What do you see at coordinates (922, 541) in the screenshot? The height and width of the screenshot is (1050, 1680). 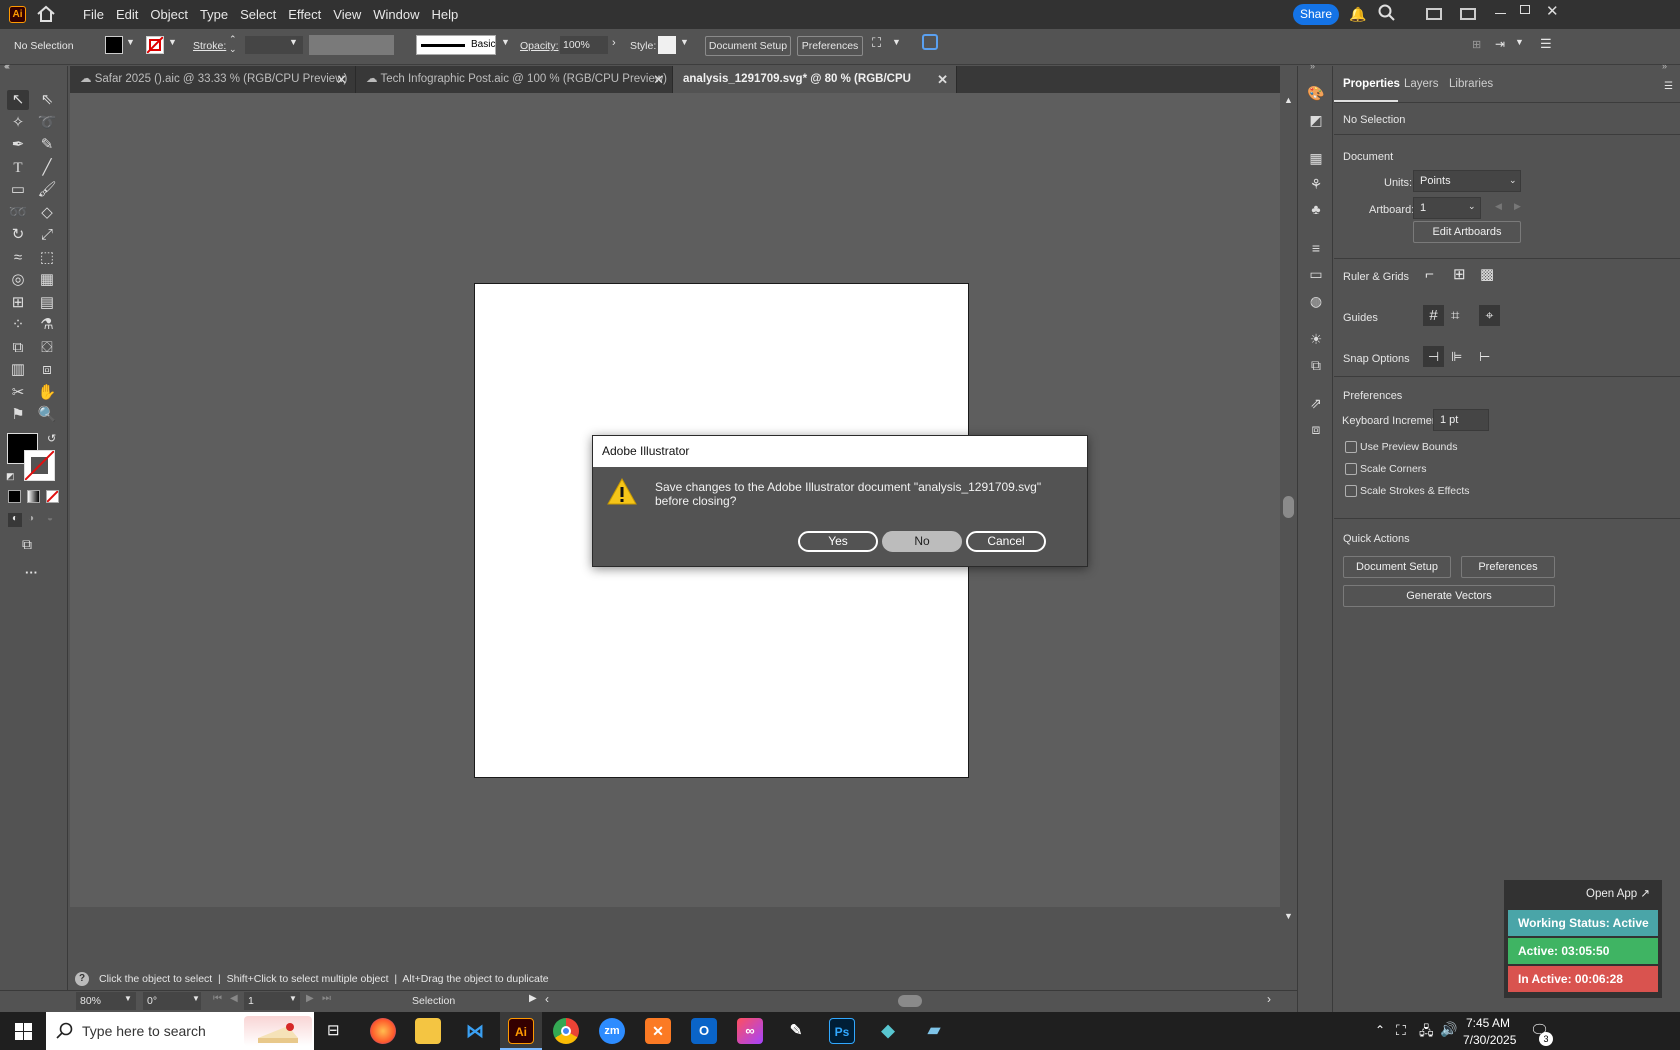 I see `no-button: No` at bounding box center [922, 541].